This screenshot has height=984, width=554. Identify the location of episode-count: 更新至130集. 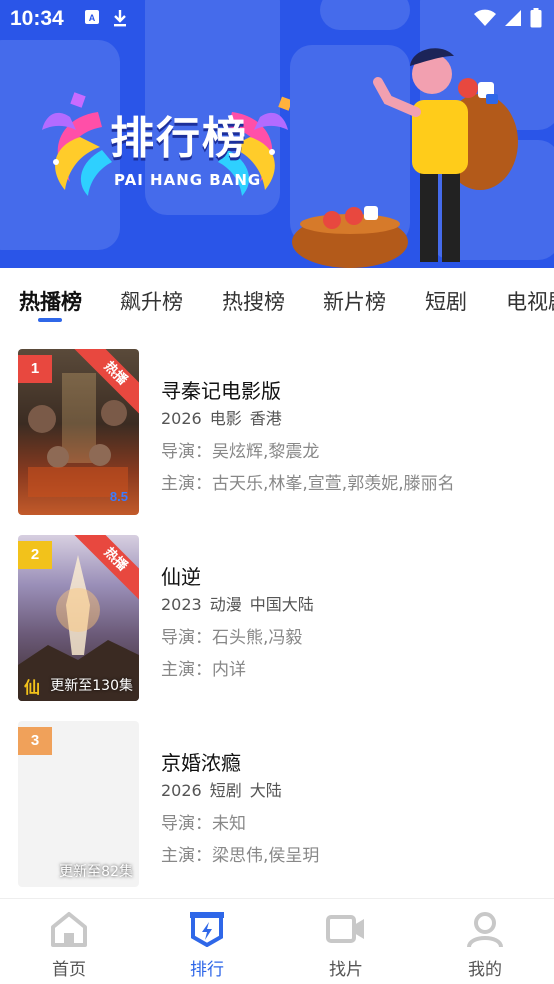
(91, 686).